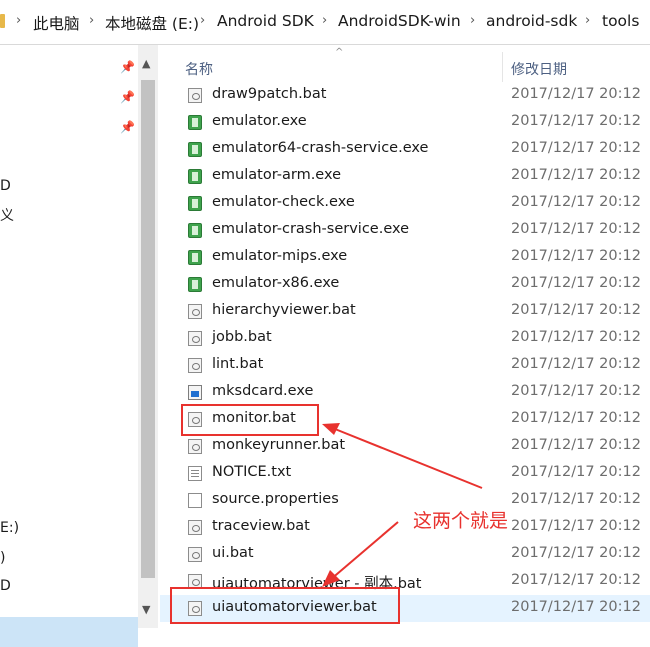 Image resolution: width=650 pixels, height=647 pixels. Describe the element at coordinates (402, 505) in the screenshot. I see `annotation-arrows` at that location.